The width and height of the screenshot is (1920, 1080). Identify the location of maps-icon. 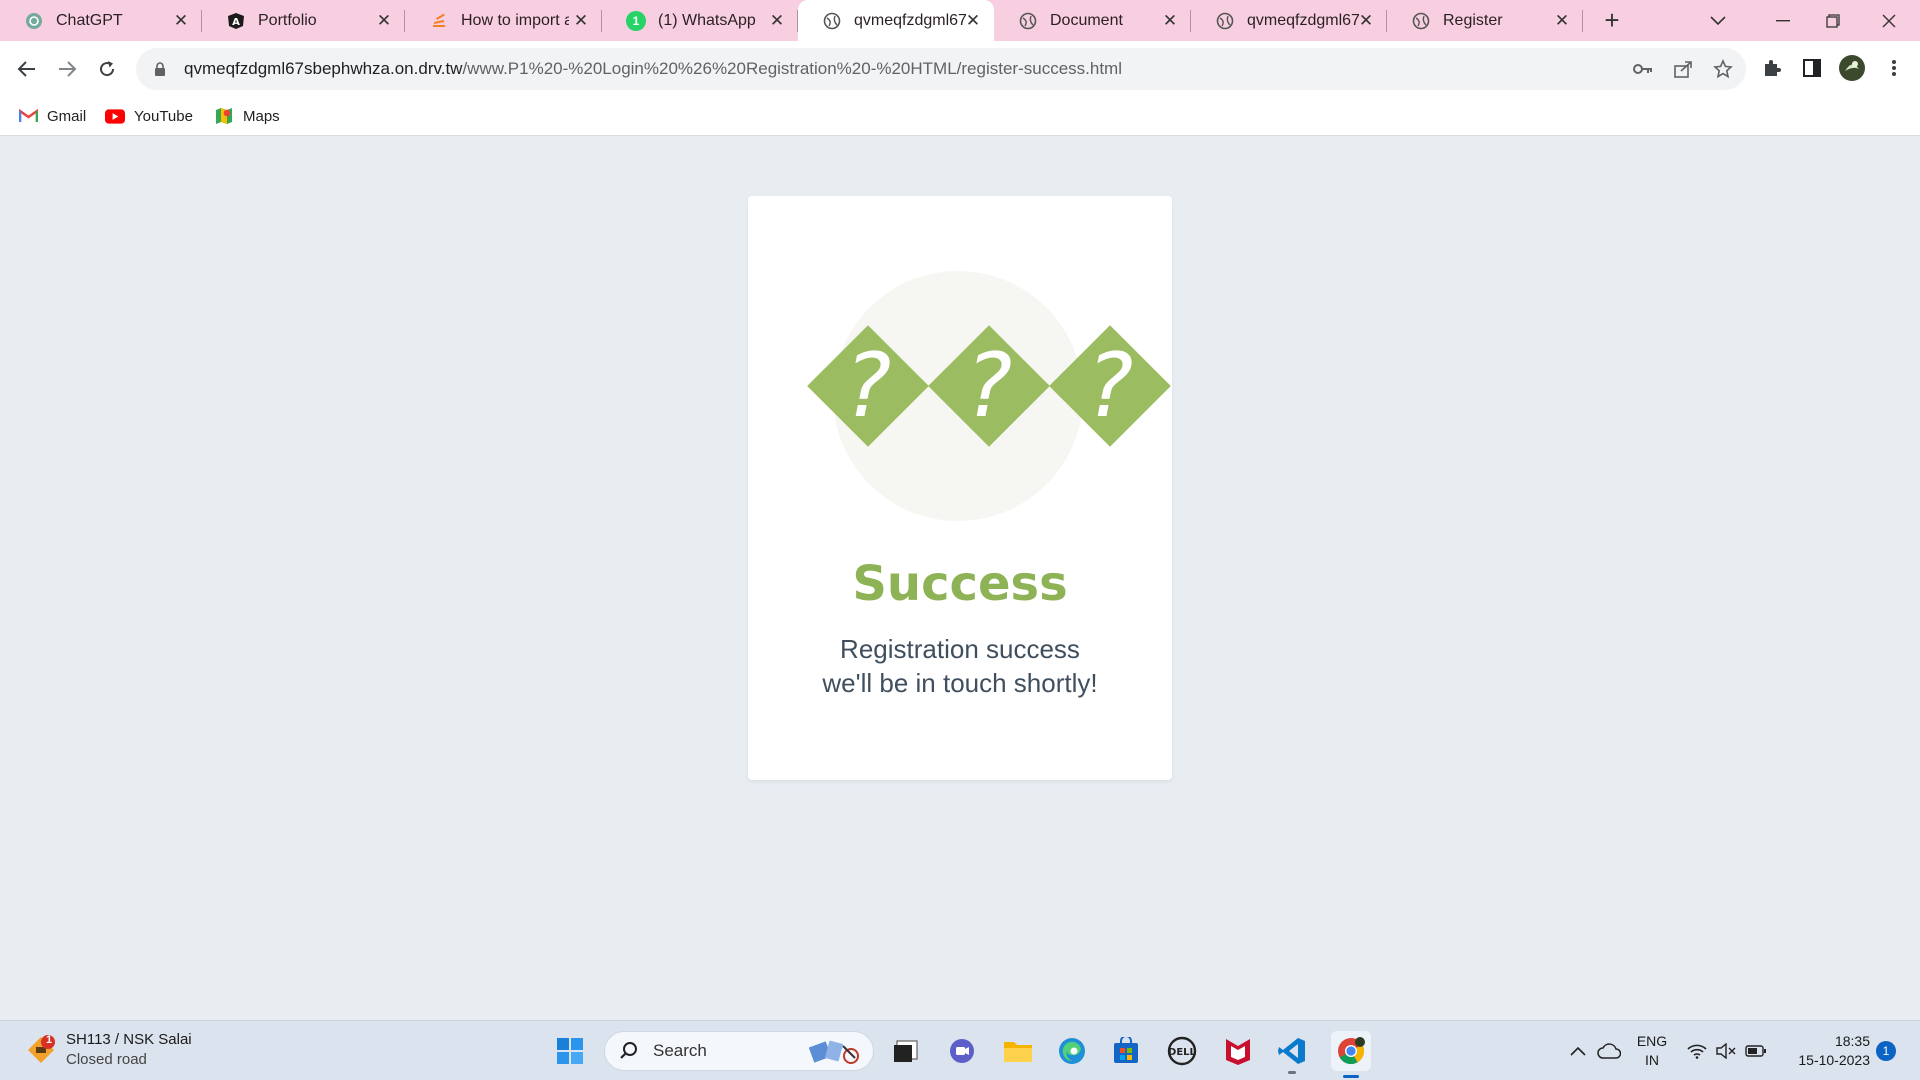
(224, 116).